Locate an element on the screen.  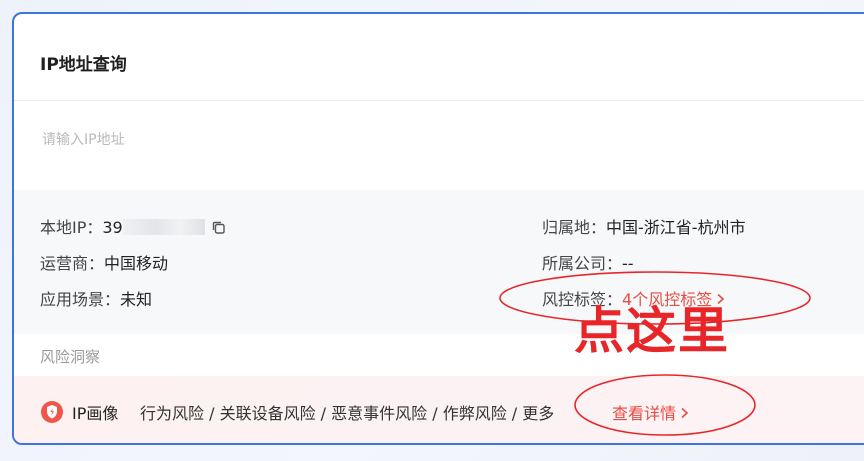
shield-icon is located at coordinates (52, 414).